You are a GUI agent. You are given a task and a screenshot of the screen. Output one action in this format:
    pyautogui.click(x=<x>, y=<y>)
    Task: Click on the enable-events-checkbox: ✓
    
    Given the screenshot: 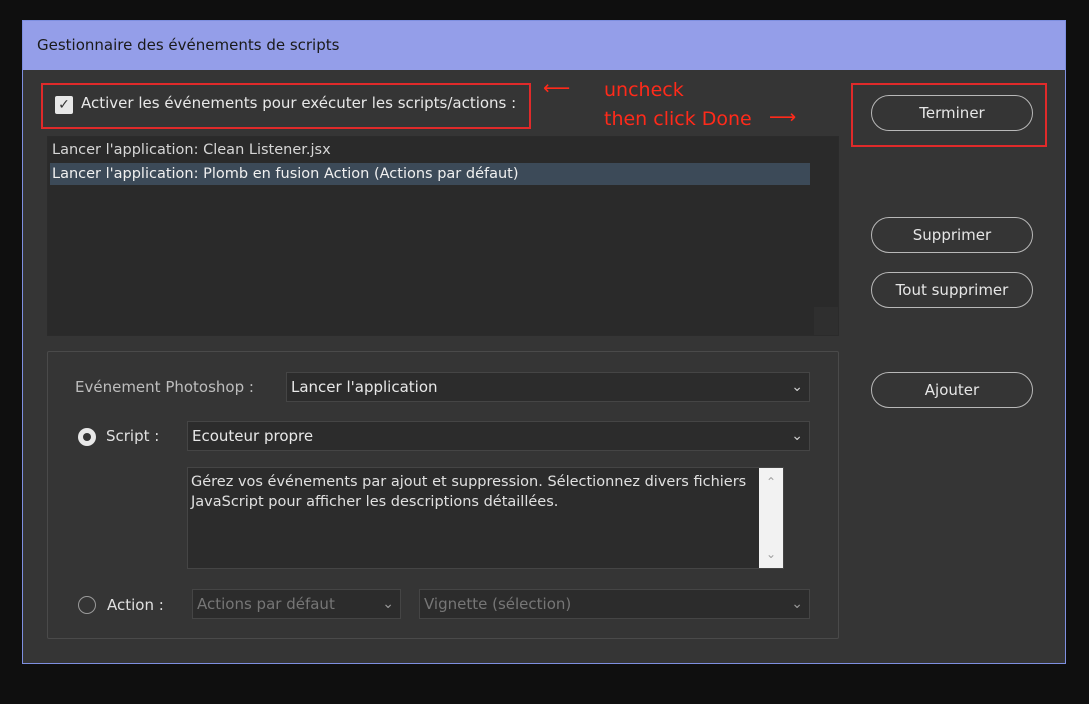 What is the action you would take?
    pyautogui.click(x=64, y=105)
    